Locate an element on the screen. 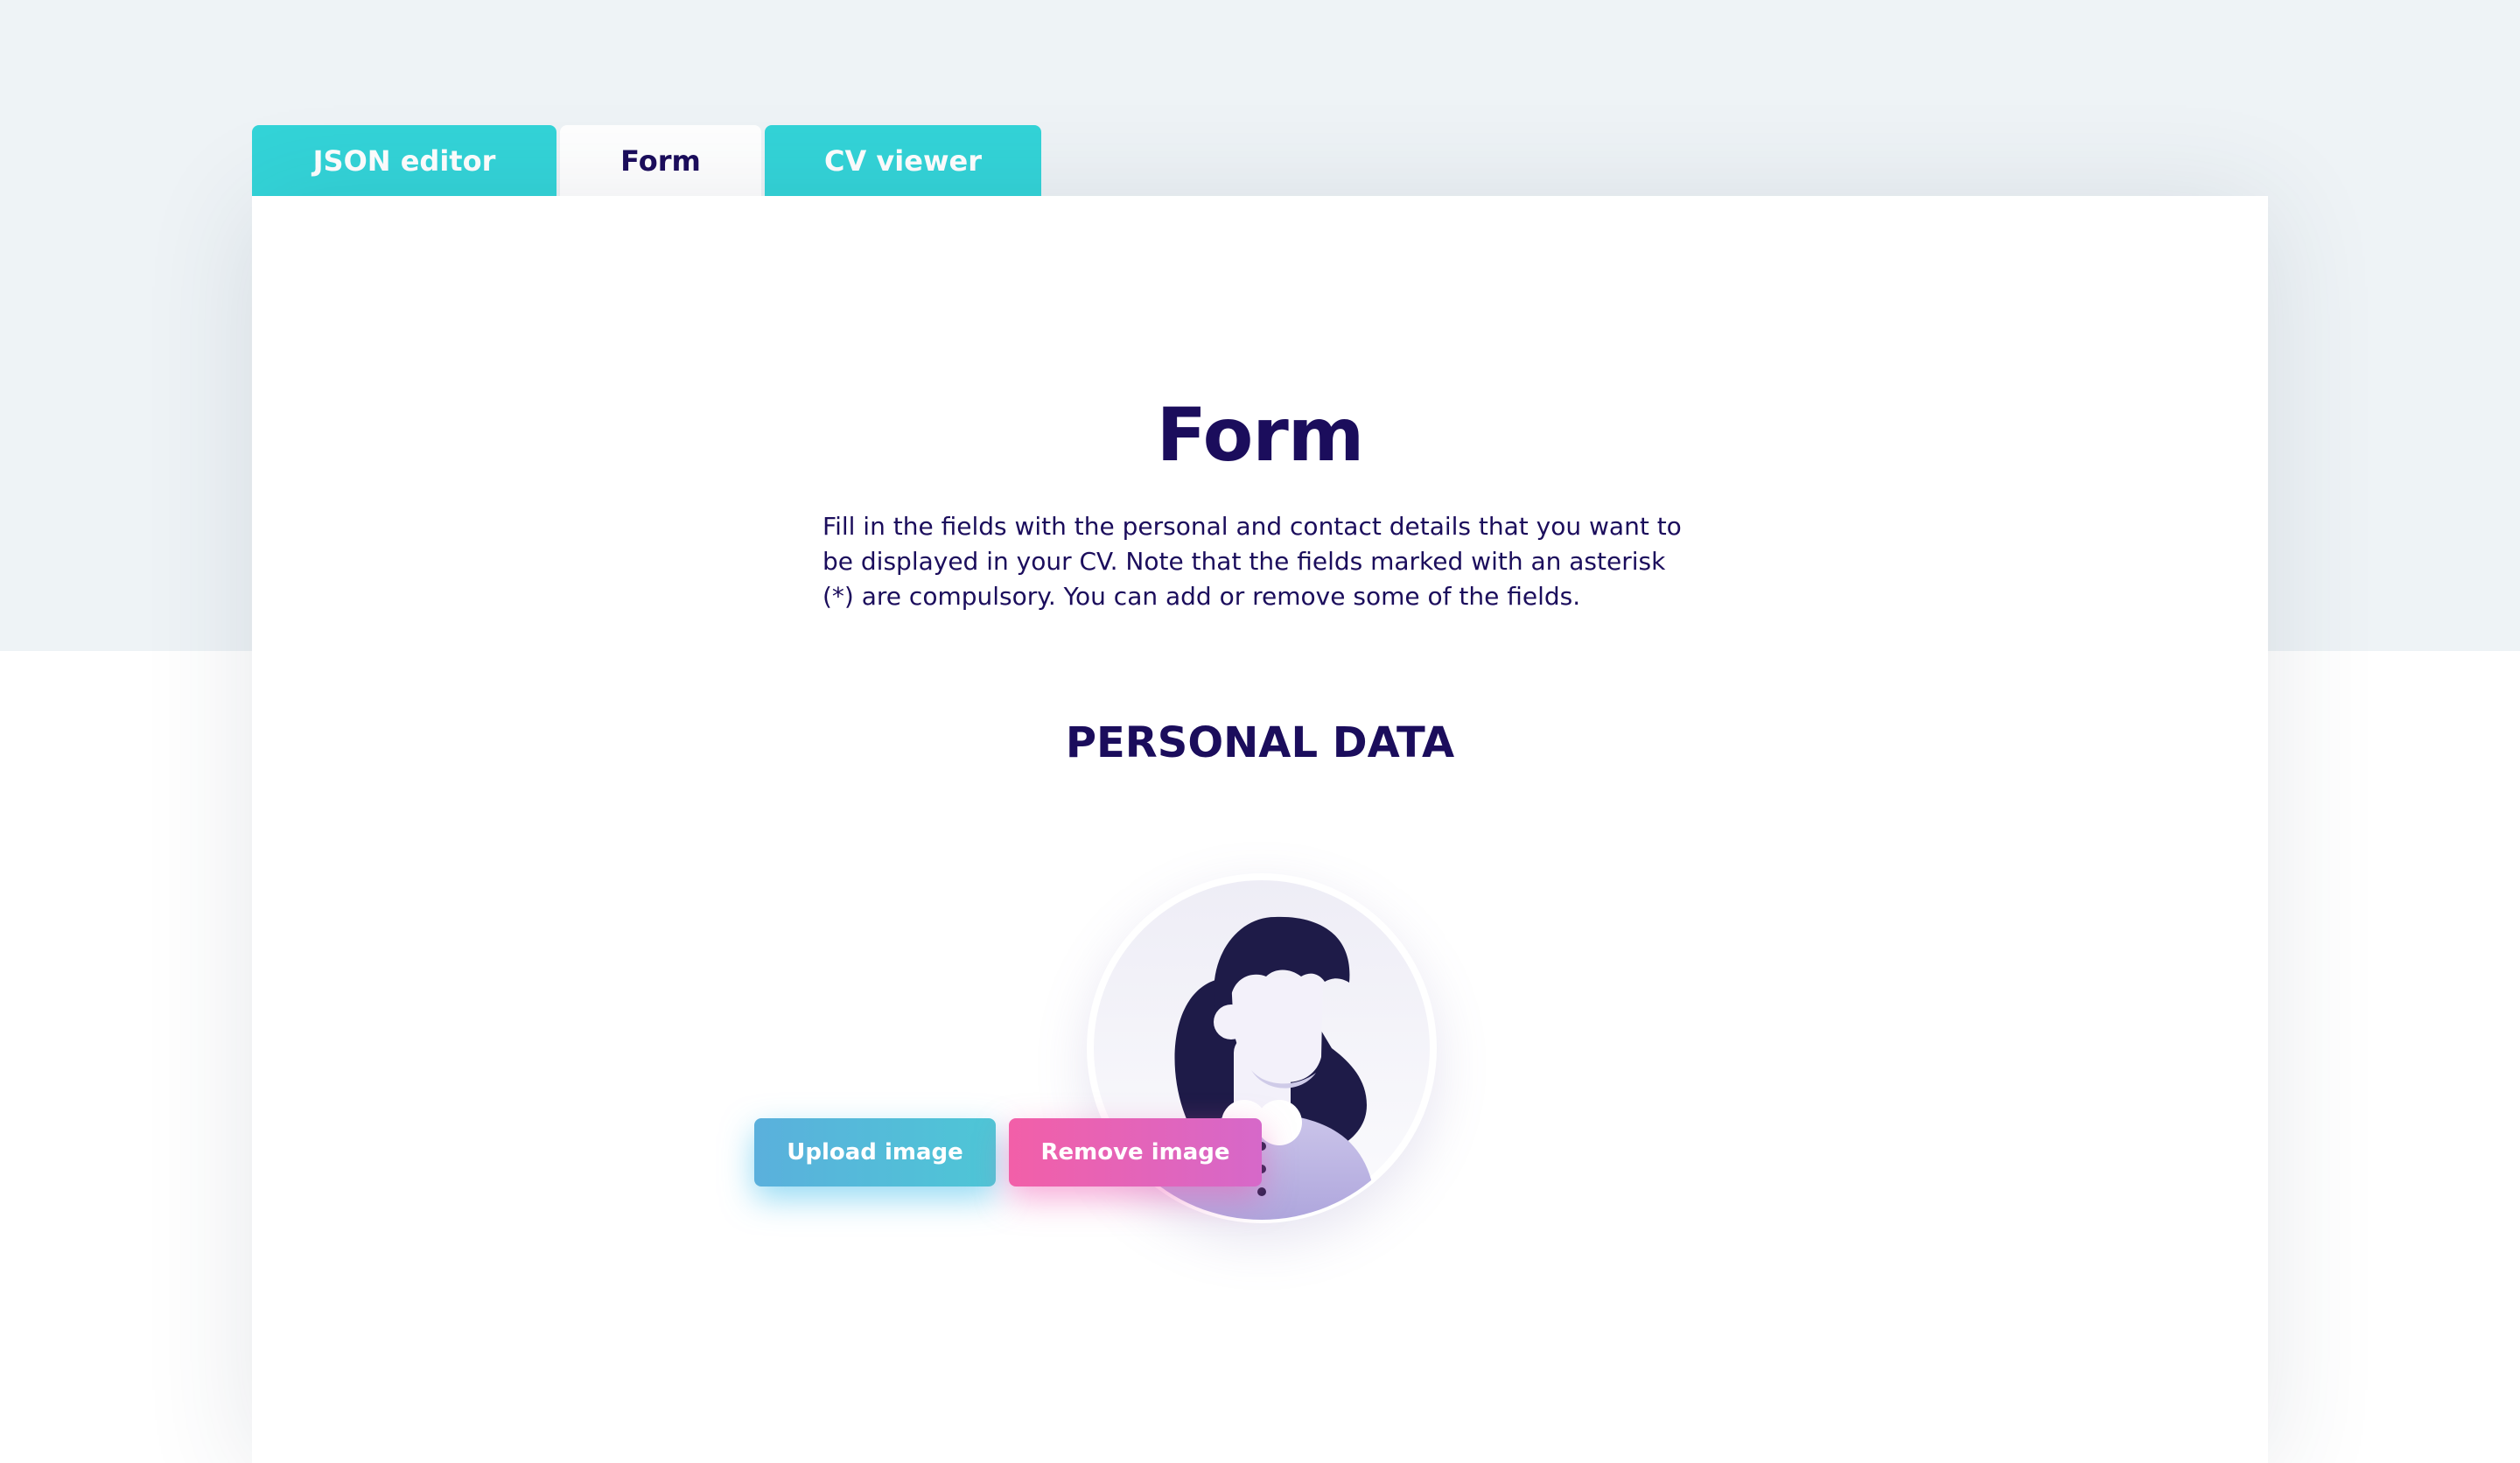  tab-form-label: Form is located at coordinates (660, 161).